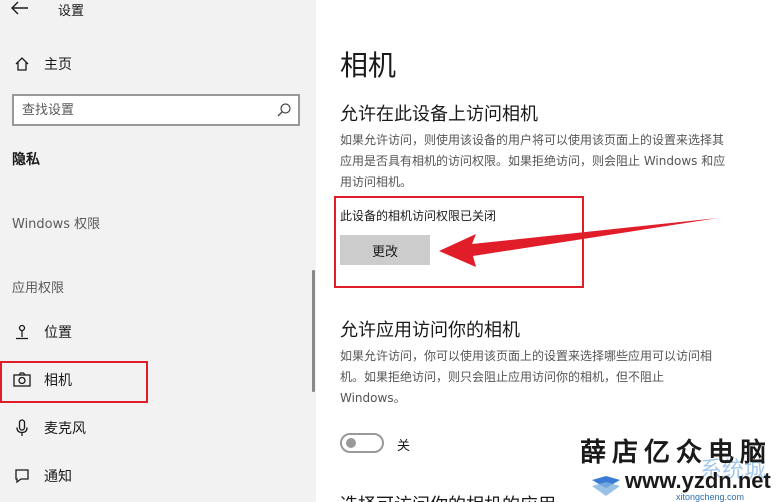  I want to click on watermark-small-url: xitongcheng.com, so click(710, 497).